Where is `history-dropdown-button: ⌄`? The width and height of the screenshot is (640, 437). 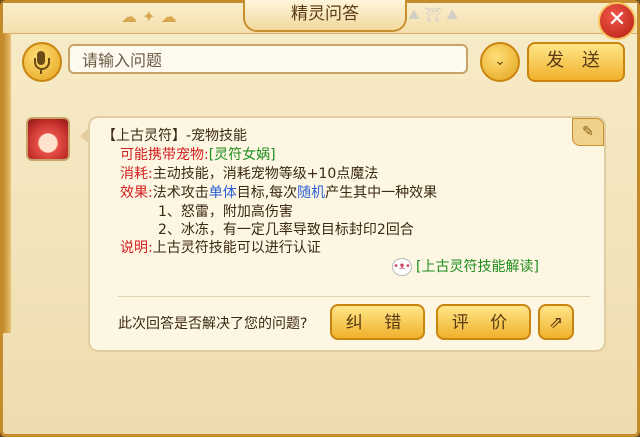
history-dropdown-button: ⌄ is located at coordinates (500, 62).